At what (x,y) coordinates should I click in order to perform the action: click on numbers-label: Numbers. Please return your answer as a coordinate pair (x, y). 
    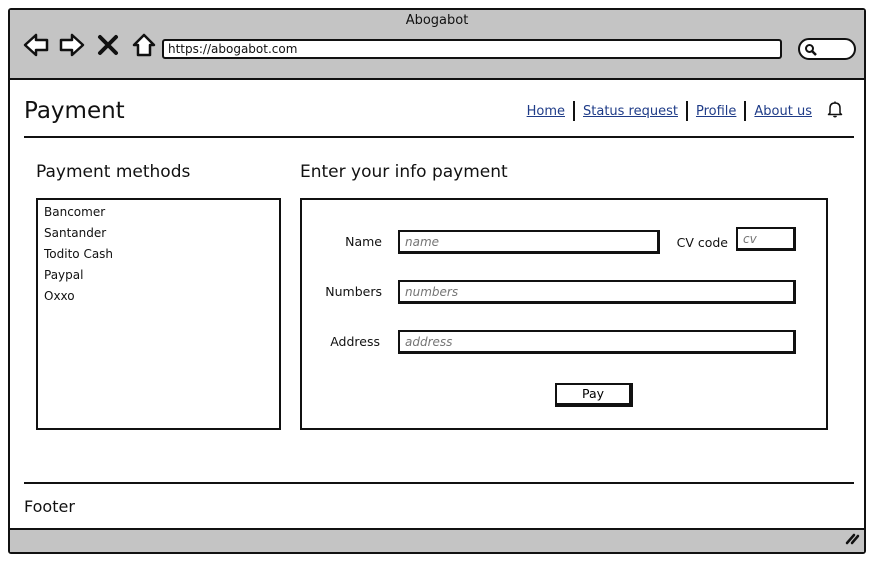
    Looking at the image, I should click on (353, 291).